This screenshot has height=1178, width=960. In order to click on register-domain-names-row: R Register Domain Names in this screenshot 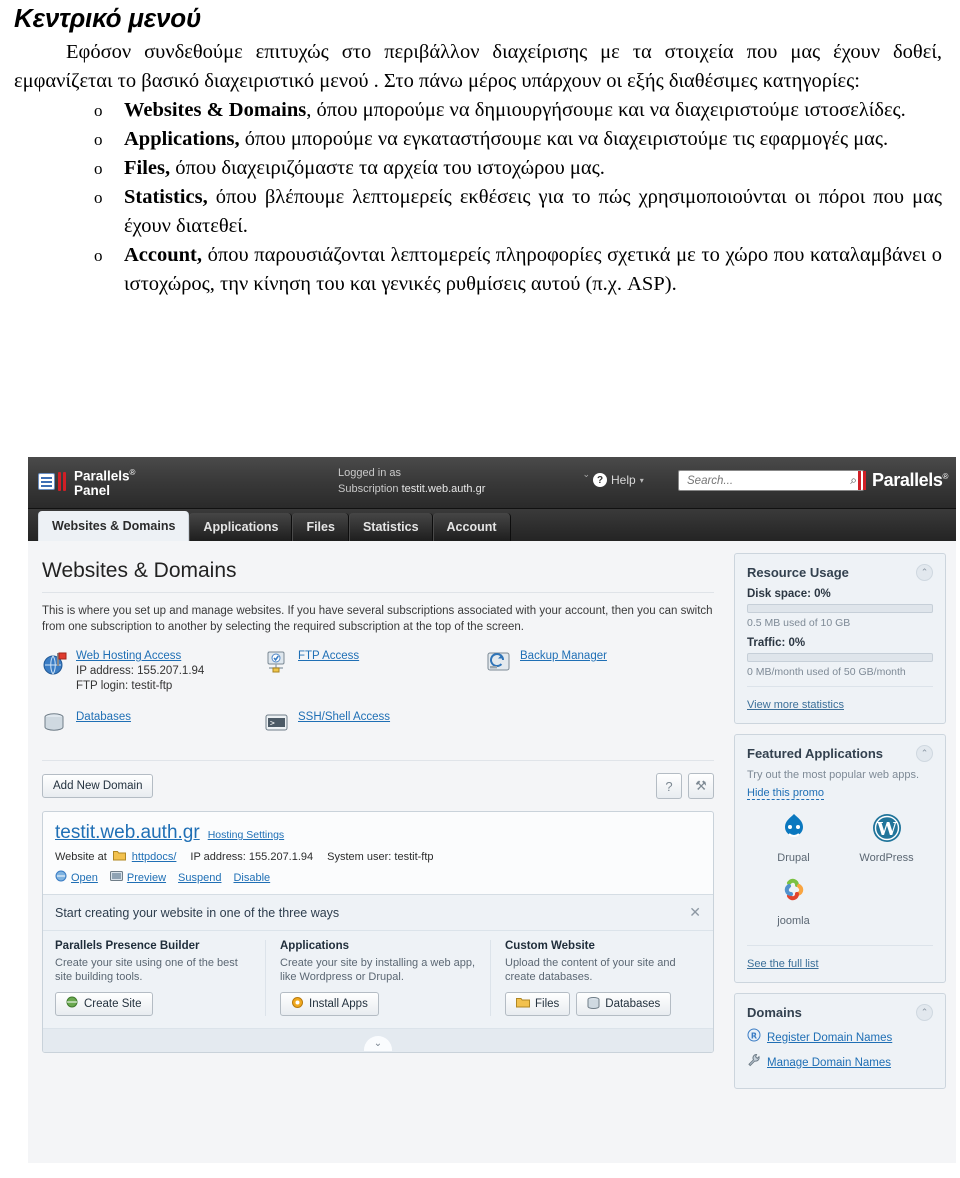, I will do `click(840, 1037)`.